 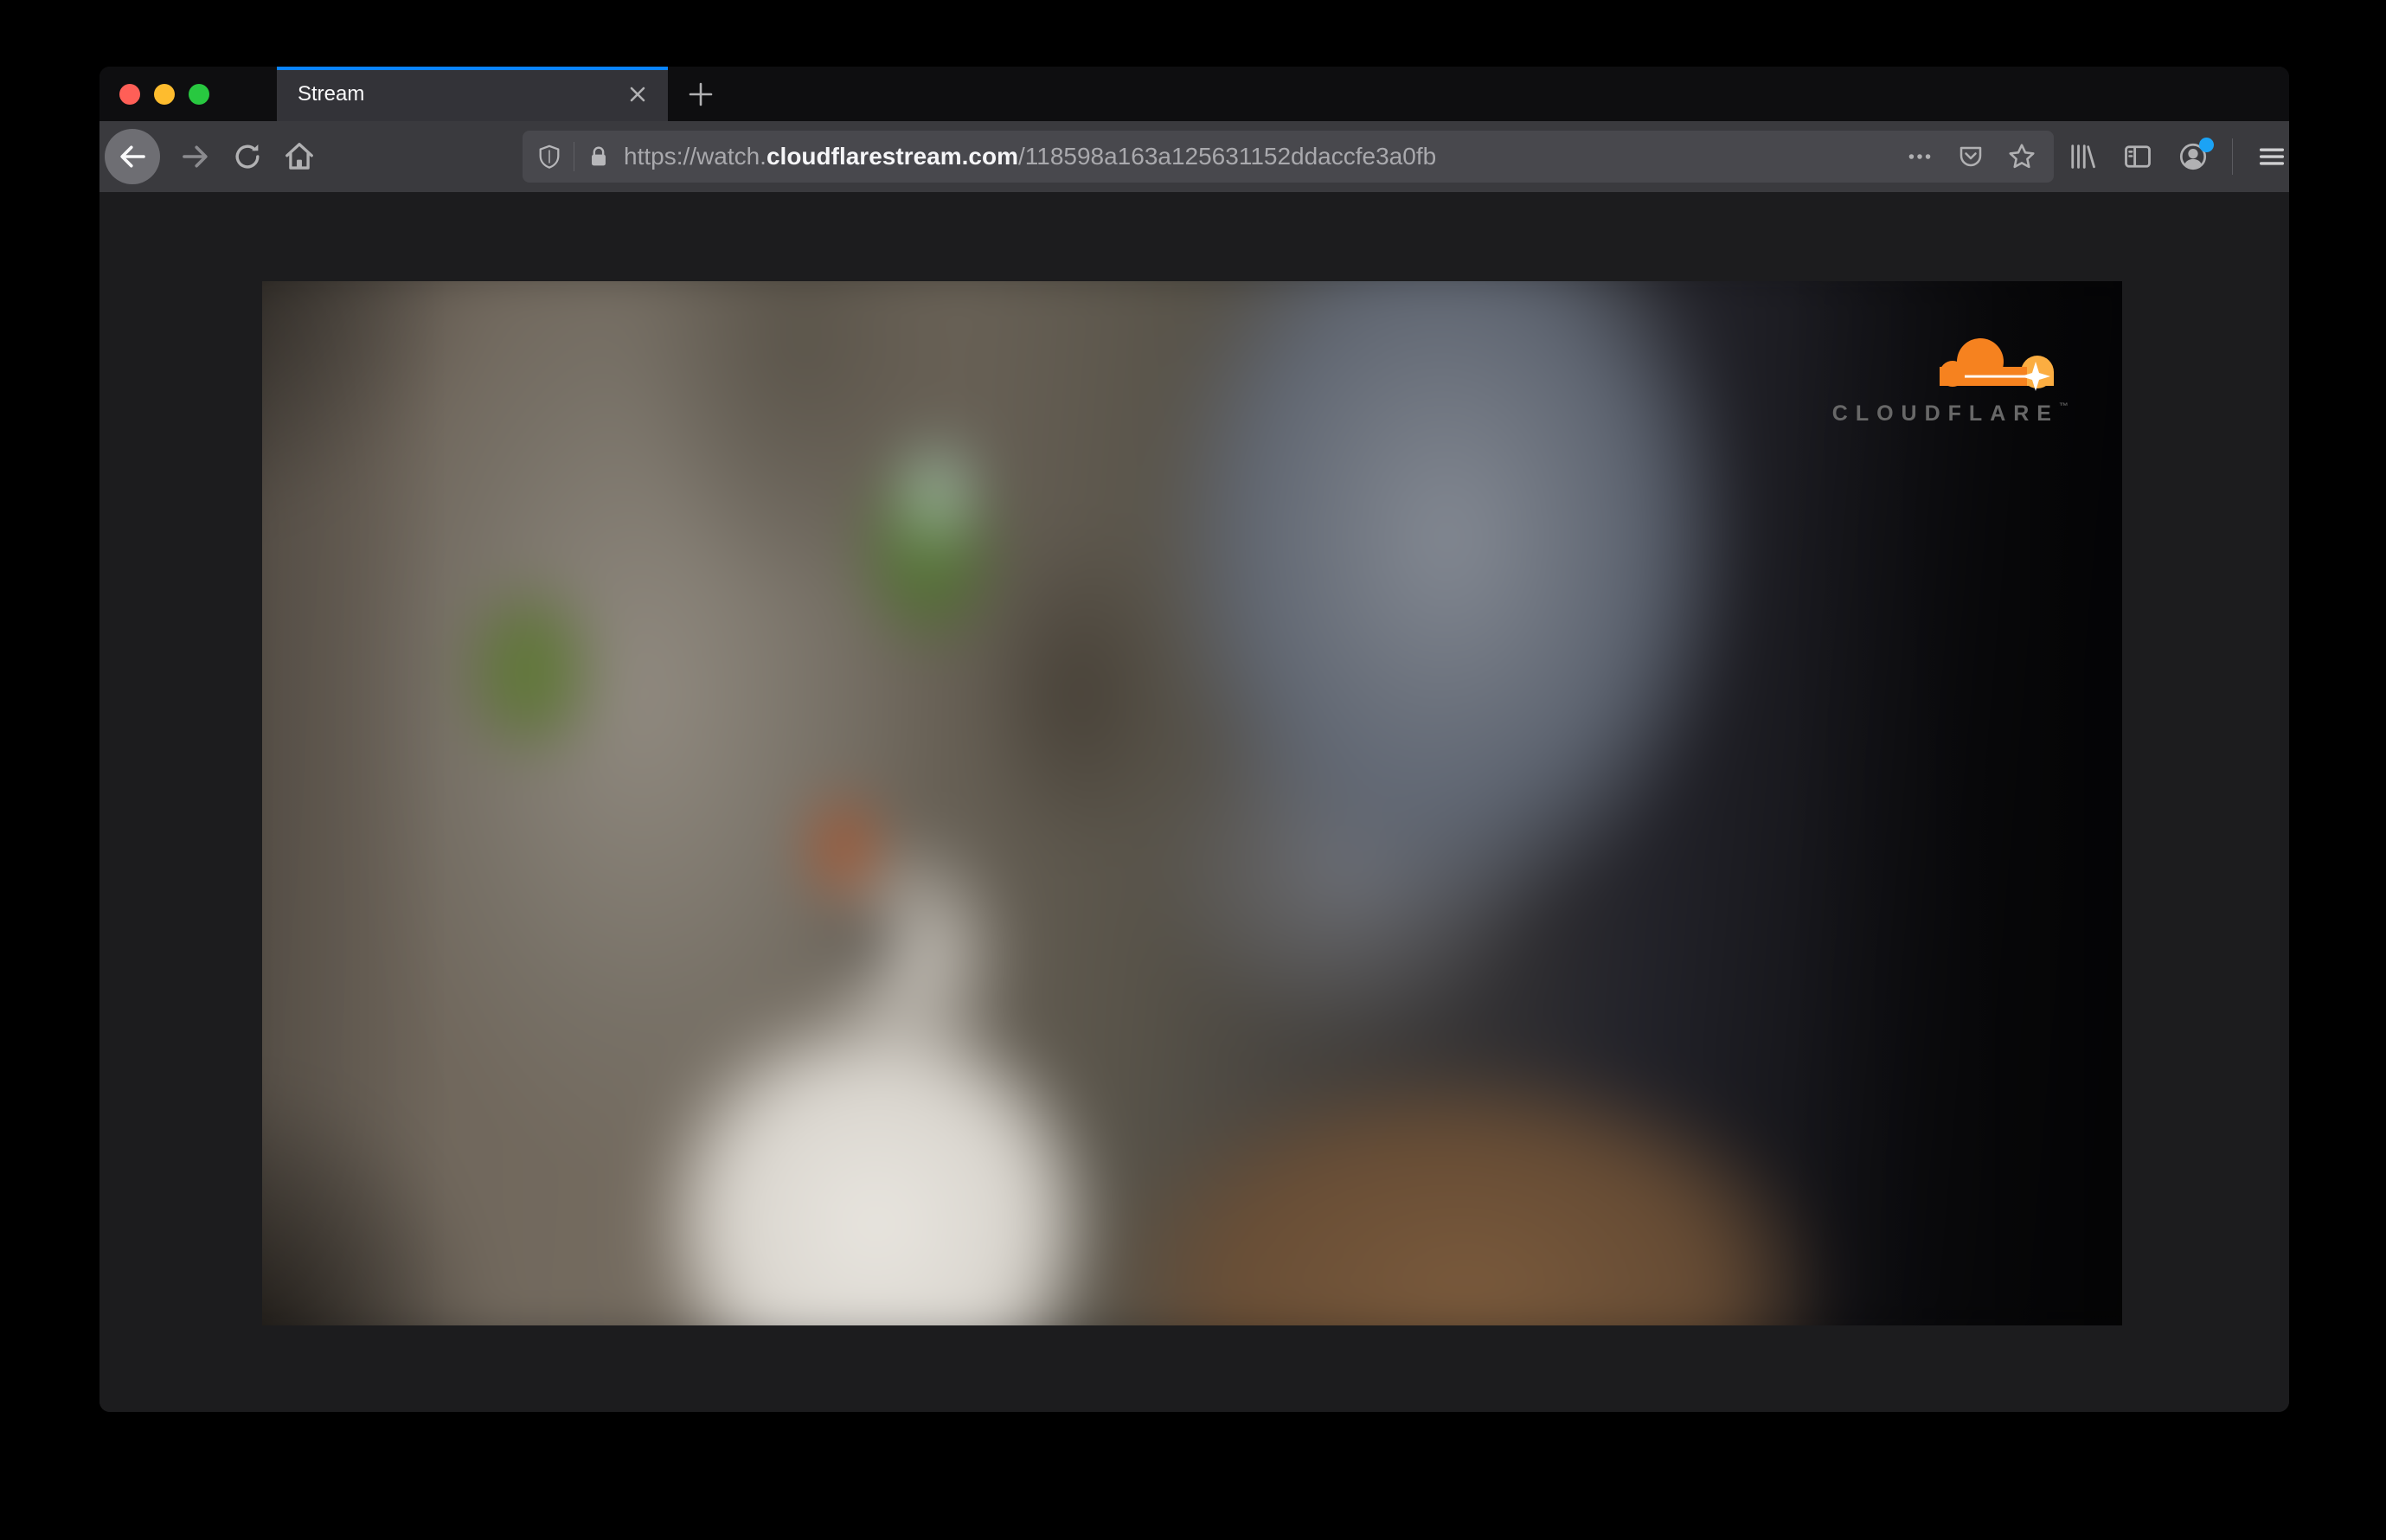 I want to click on nav-buttons, so click(x=211, y=156).